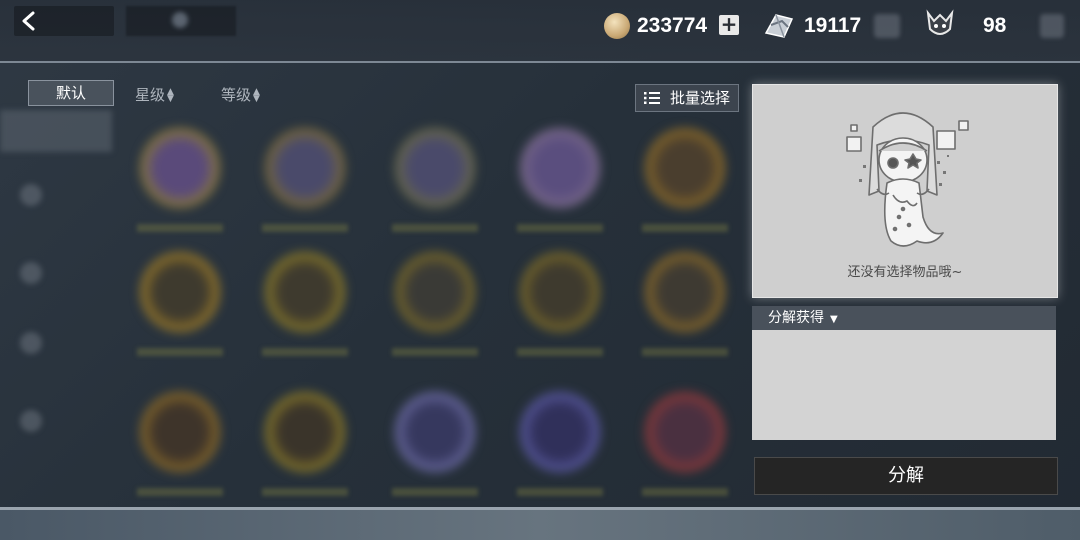 The image size is (1080, 540). I want to click on blurred-tab, so click(181, 21).